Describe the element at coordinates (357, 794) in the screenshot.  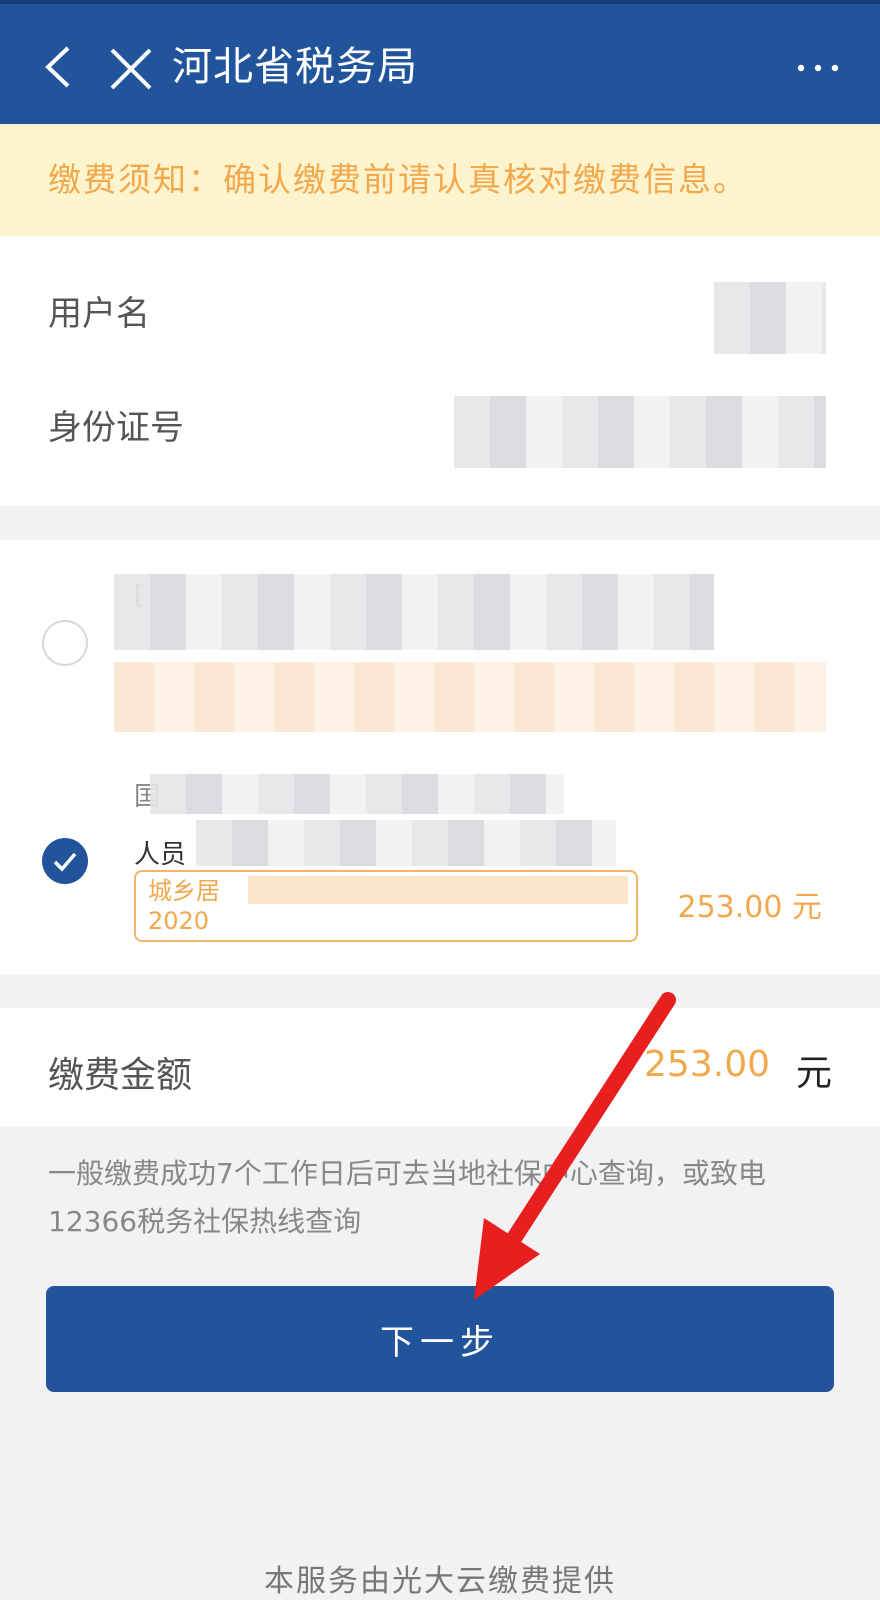
I see `item-2-name-redacted` at that location.